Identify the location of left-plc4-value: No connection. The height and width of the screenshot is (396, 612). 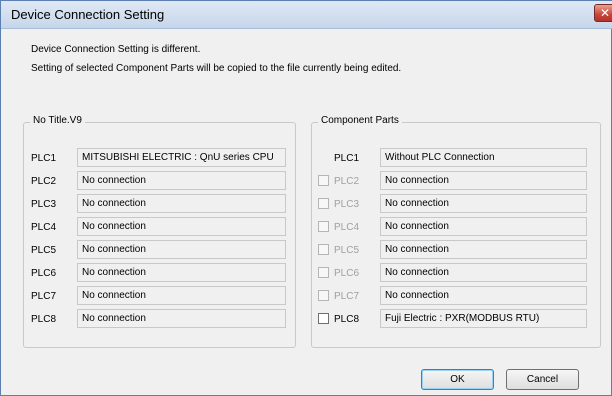
(181, 226).